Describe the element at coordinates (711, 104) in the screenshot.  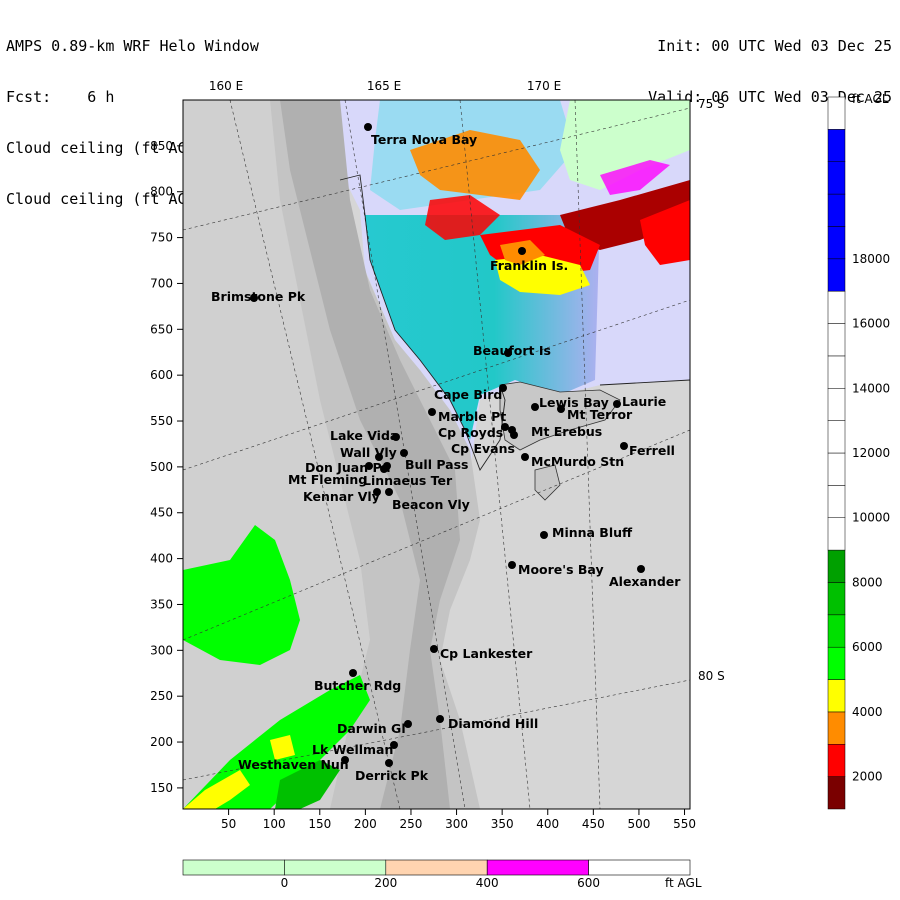
I see `lat-label-75: 75 S` at that location.